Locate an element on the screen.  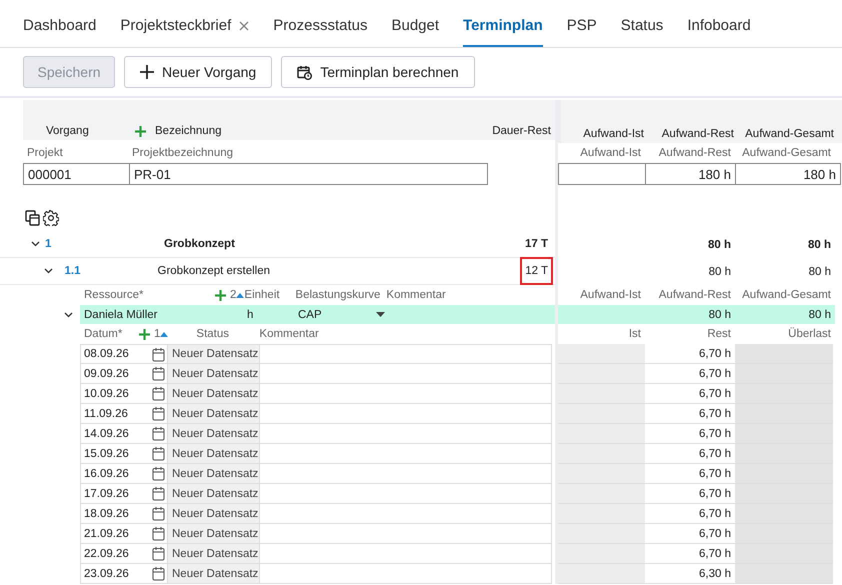
date-text: 17.09.26 is located at coordinates (106, 494).